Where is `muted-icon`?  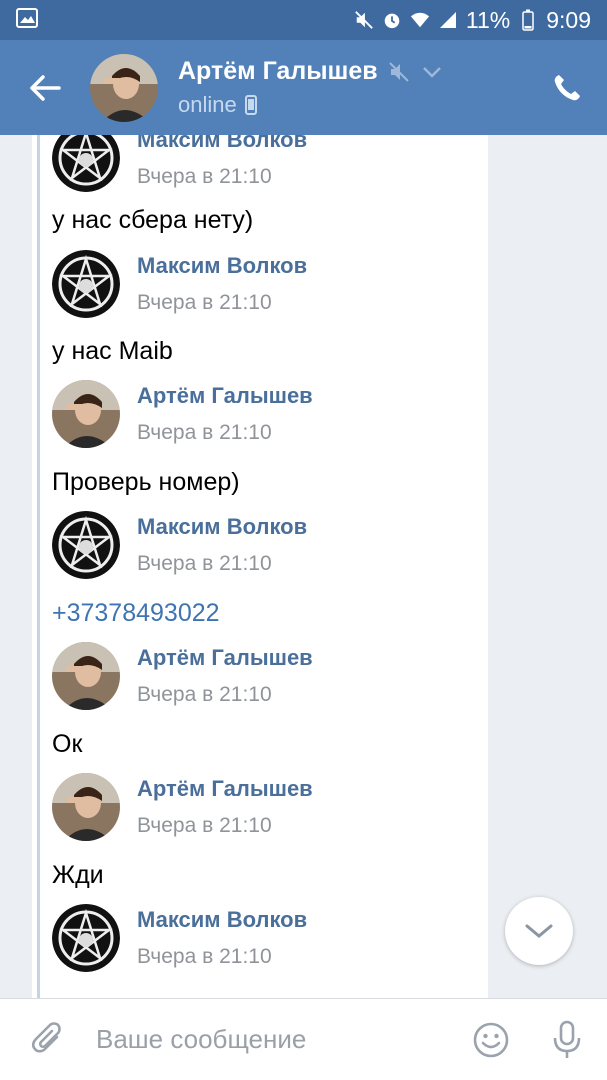
muted-icon is located at coordinates (398, 71).